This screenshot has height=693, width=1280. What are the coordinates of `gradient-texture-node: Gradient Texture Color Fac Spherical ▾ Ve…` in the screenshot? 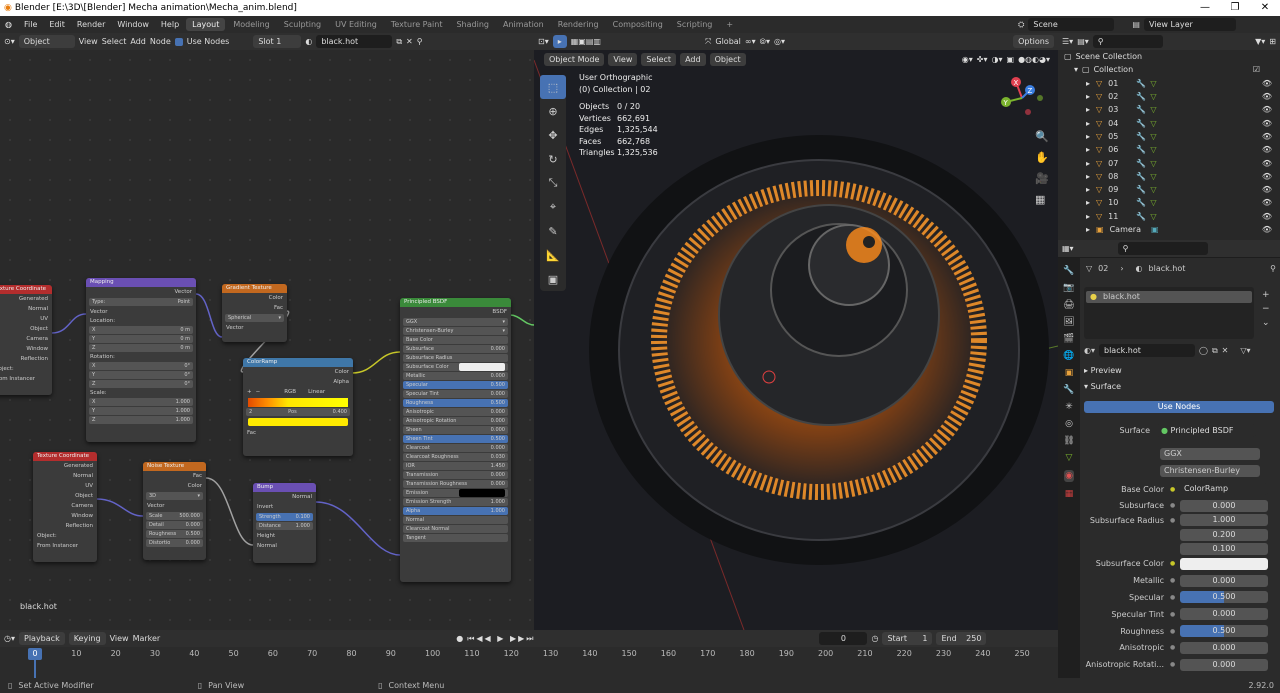 It's located at (254, 313).